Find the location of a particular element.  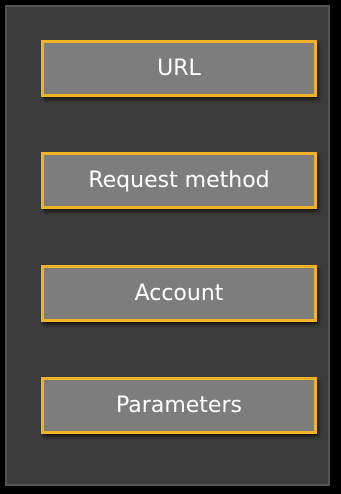

url-label: URL is located at coordinates (179, 68).